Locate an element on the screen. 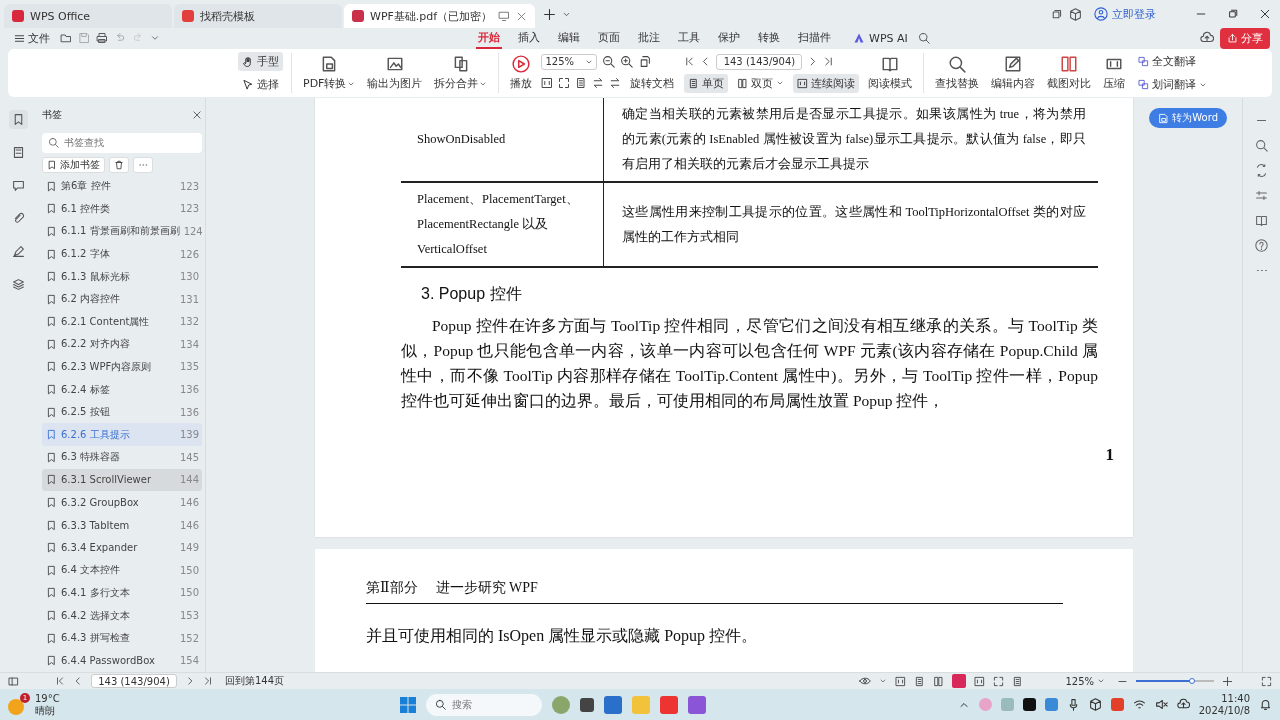  eye-icon is located at coordinates (865, 681).